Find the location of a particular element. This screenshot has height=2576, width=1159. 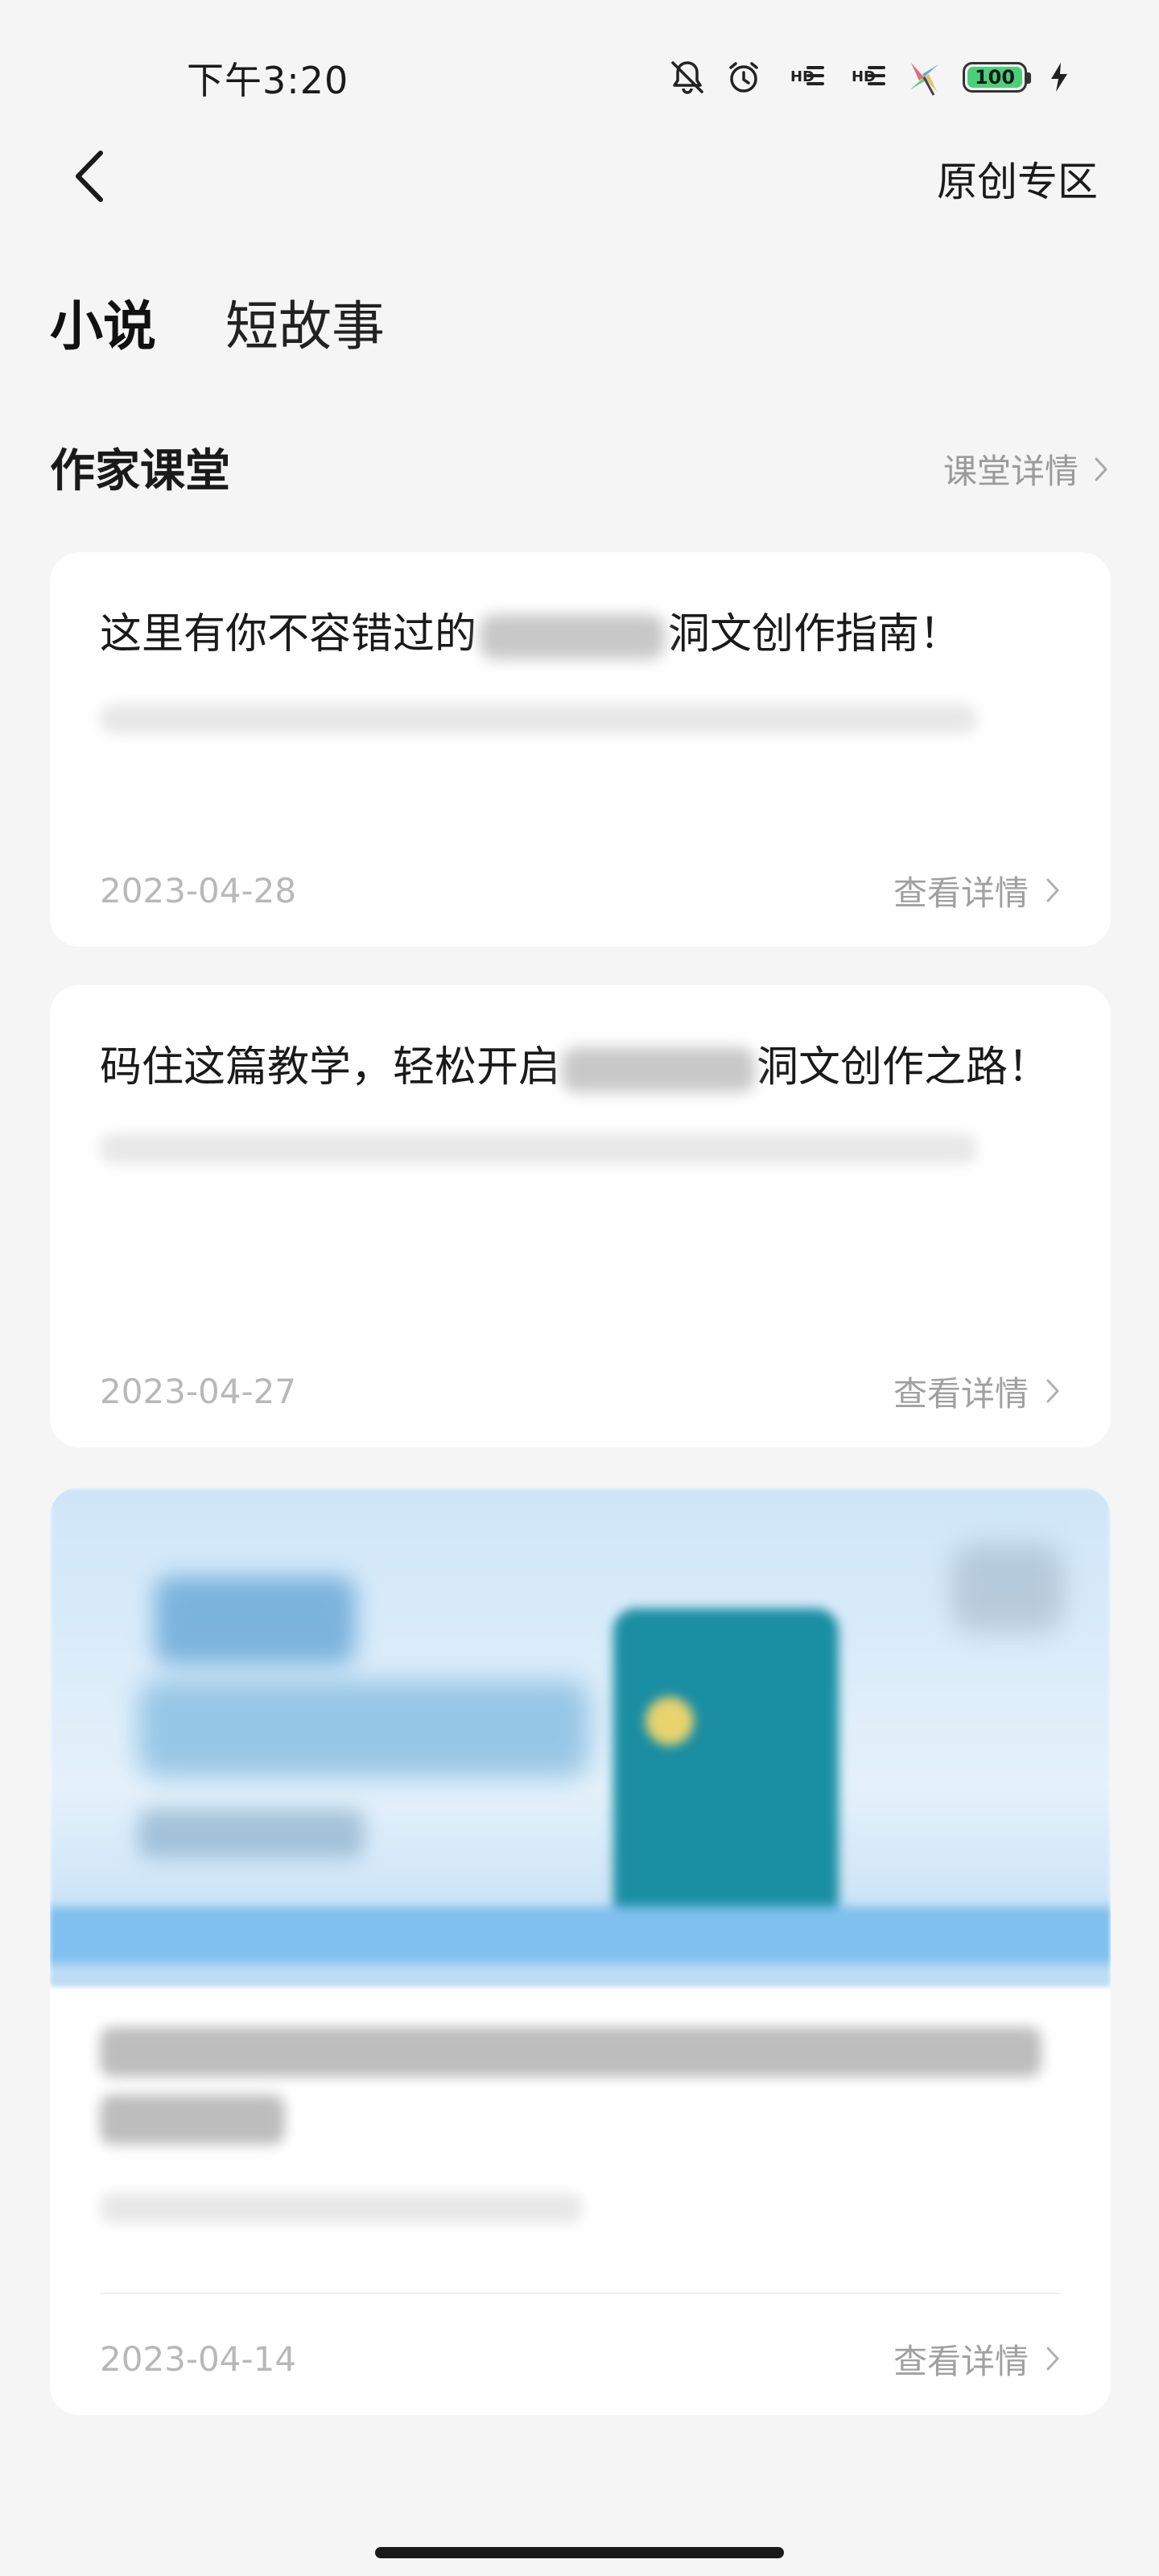

battery-level: 100 is located at coordinates (995, 77).